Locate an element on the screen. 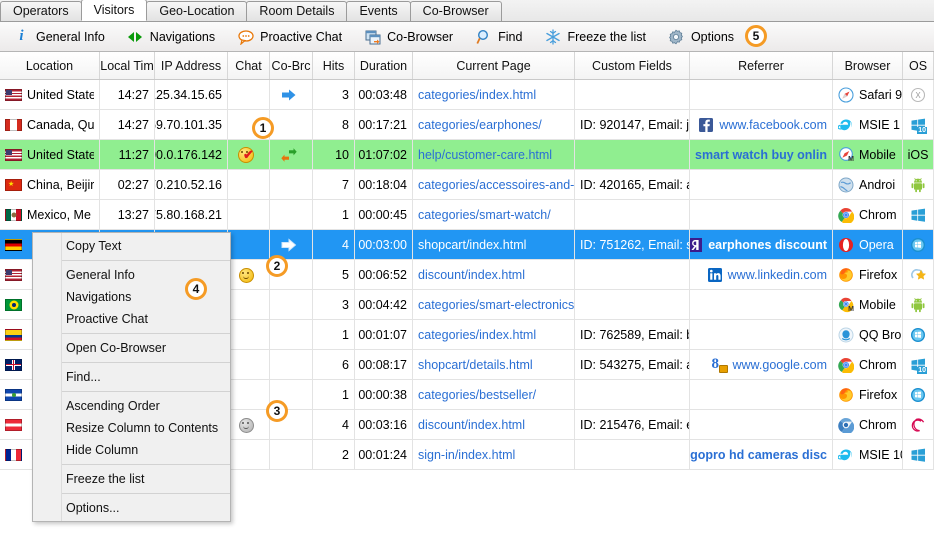 This screenshot has height=550, width=934. toolbar-freeze-the-list-button: Freeze the list is located at coordinates (595, 37).